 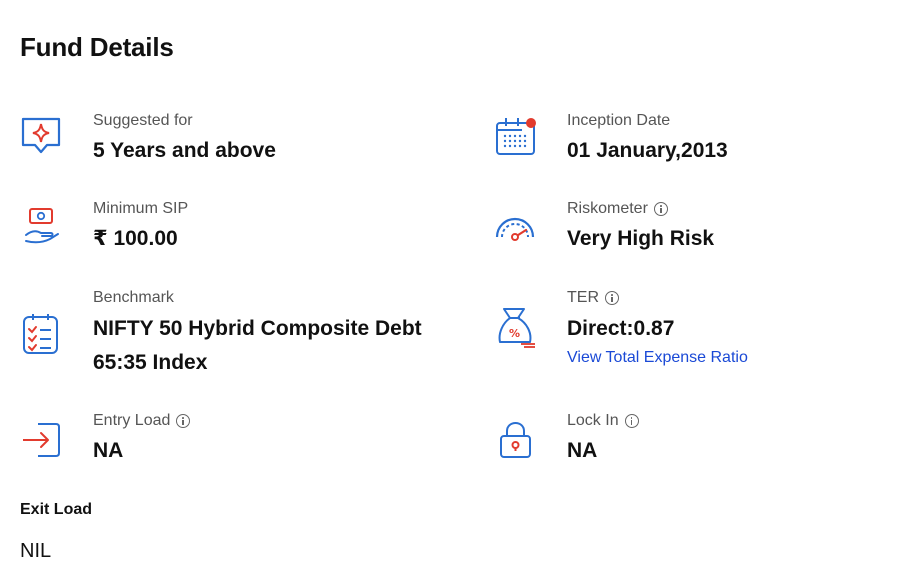 I want to click on calendar-icon, so click(x=516, y=136).